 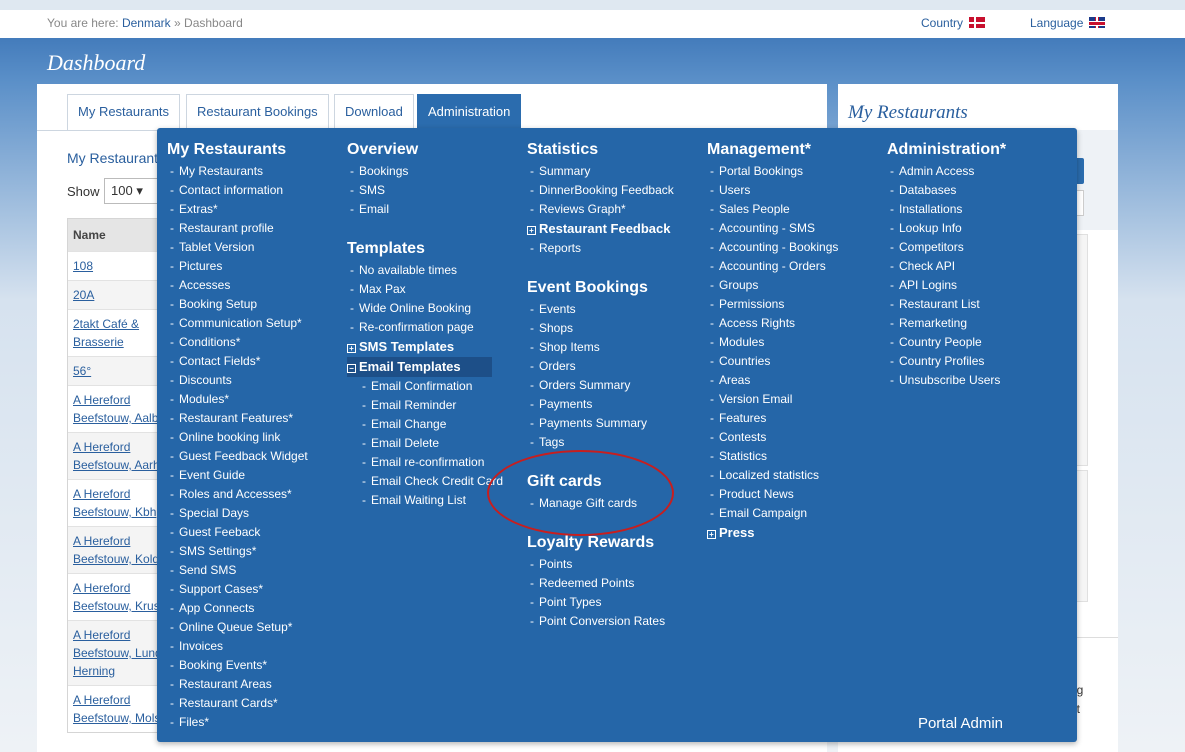 What do you see at coordinates (425, 424) in the screenshot?
I see `menu-item: - Email Change` at bounding box center [425, 424].